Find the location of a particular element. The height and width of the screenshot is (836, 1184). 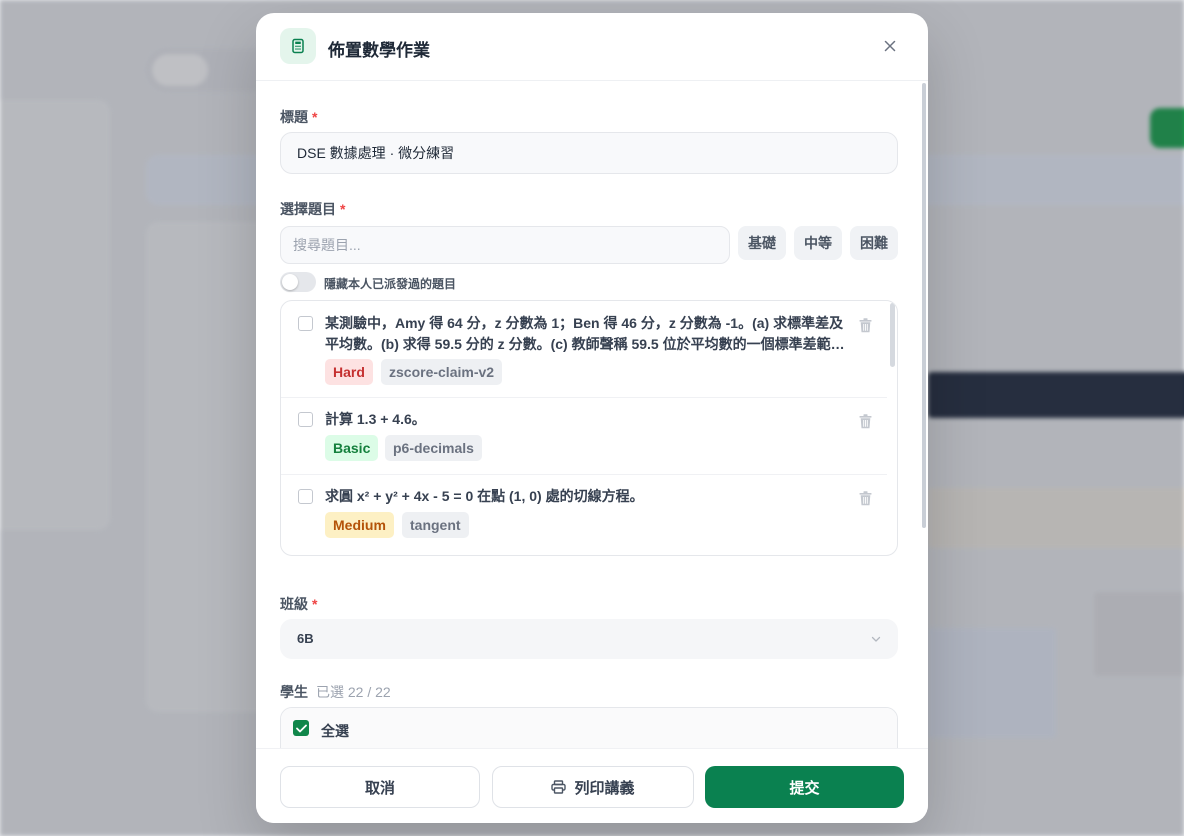

question-list-scrollbar is located at coordinates (892, 335).